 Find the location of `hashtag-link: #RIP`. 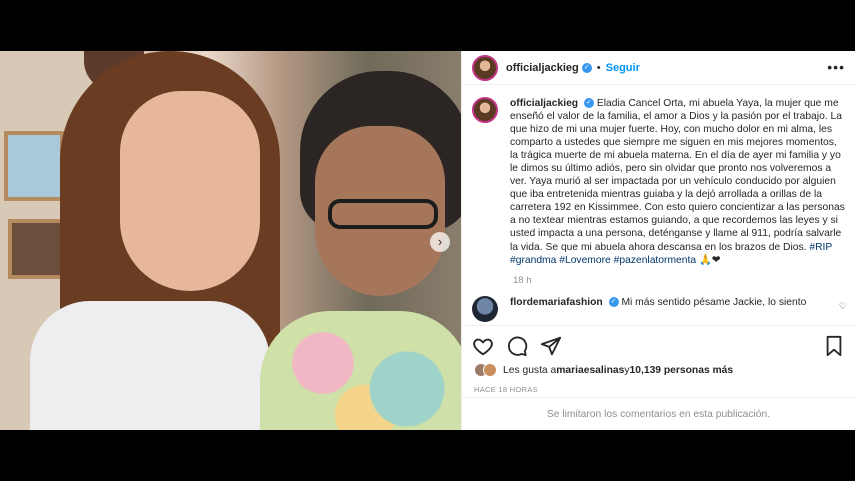

hashtag-link: #RIP is located at coordinates (820, 247).